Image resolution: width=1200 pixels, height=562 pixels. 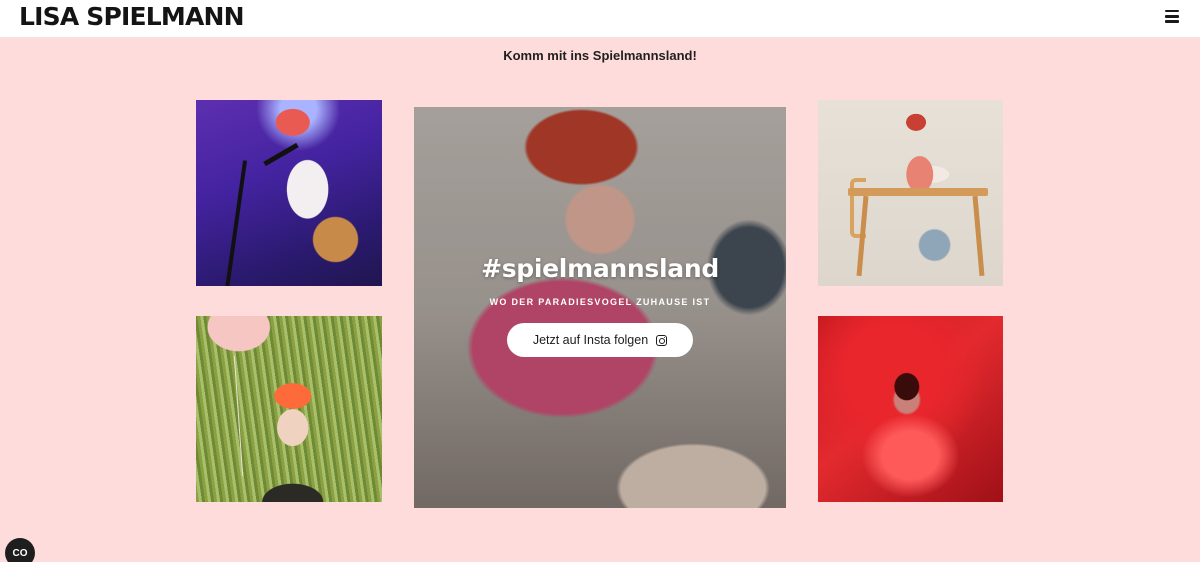 What do you see at coordinates (600, 268) in the screenshot?
I see `feature-title: #spielmannsland` at bounding box center [600, 268].